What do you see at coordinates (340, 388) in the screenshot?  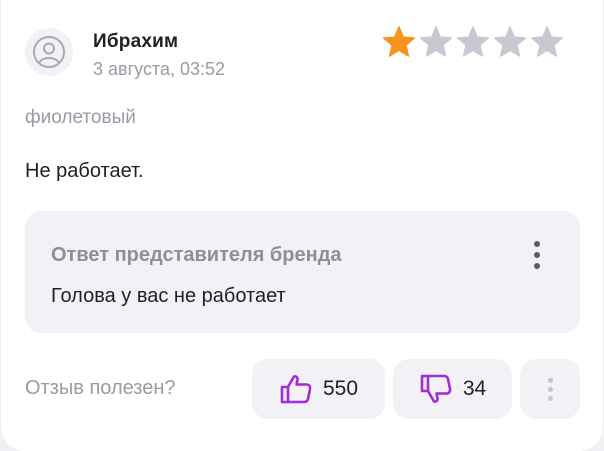 I see `like-count: 550` at bounding box center [340, 388].